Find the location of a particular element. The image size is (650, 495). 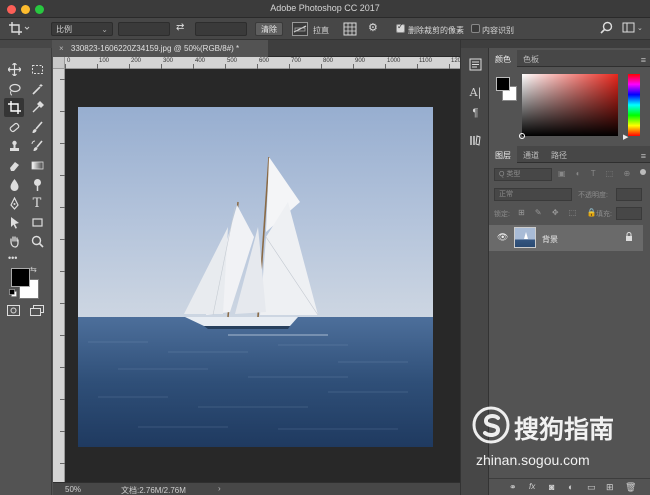

ratio-select-value: 比例 is located at coordinates (64, 29).